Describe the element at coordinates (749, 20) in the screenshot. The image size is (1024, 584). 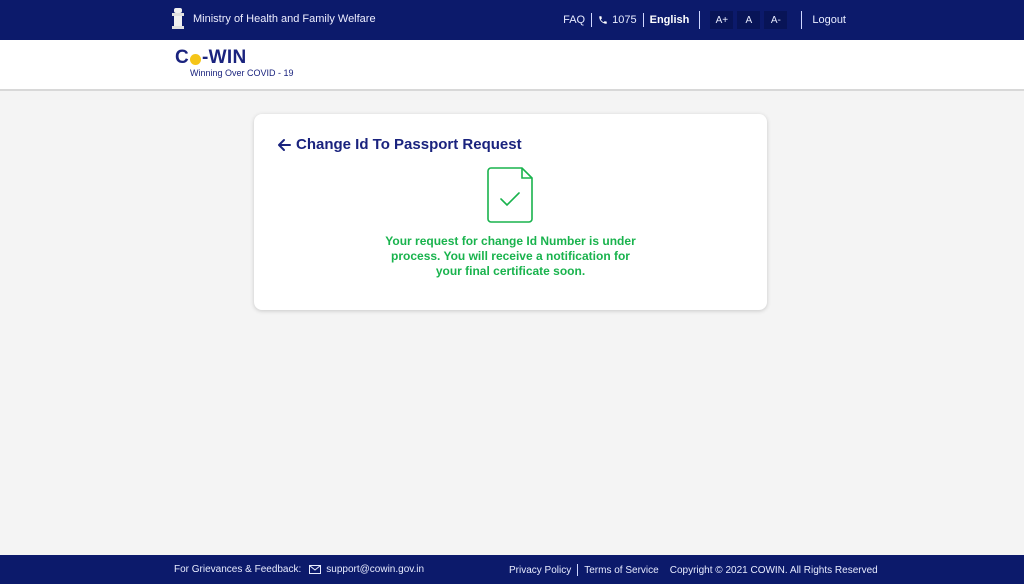
I see `font-normal-button: A` at that location.